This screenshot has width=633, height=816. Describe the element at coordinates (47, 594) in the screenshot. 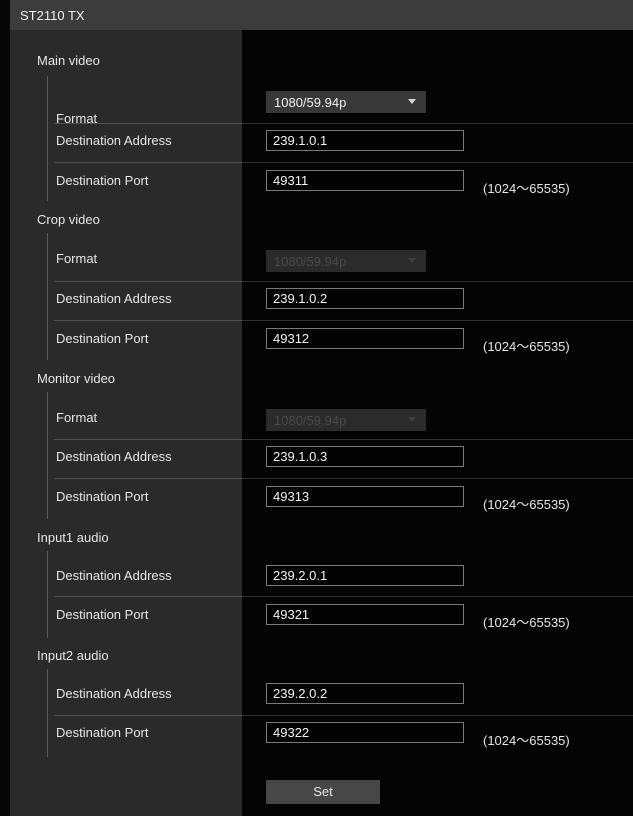

I see `section-divider-input1-audio` at that location.